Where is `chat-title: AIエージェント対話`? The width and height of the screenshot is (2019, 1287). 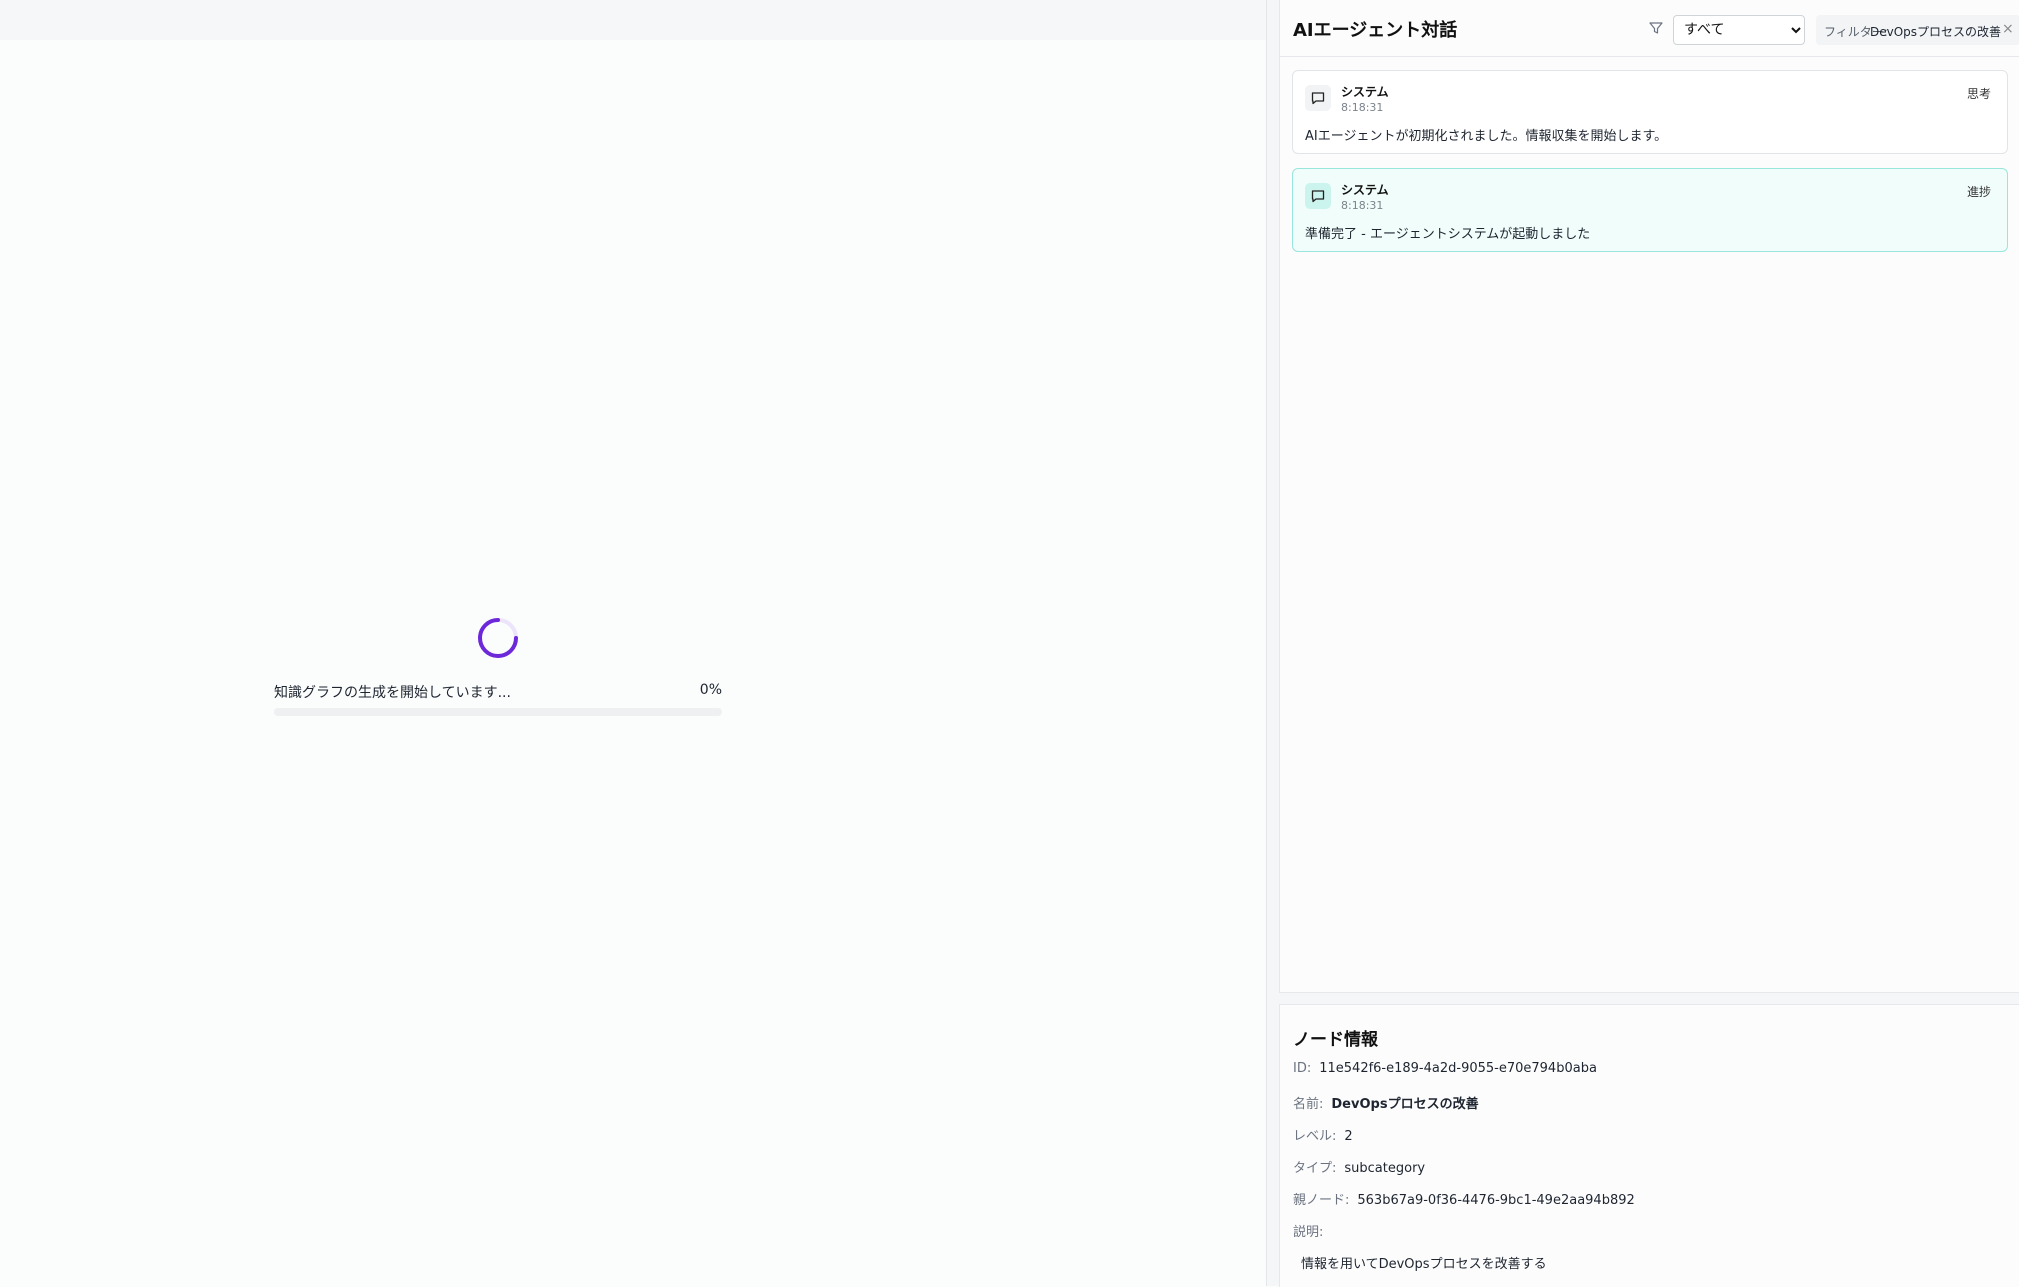
chat-title: AIエージェント対話 is located at coordinates (1375, 30).